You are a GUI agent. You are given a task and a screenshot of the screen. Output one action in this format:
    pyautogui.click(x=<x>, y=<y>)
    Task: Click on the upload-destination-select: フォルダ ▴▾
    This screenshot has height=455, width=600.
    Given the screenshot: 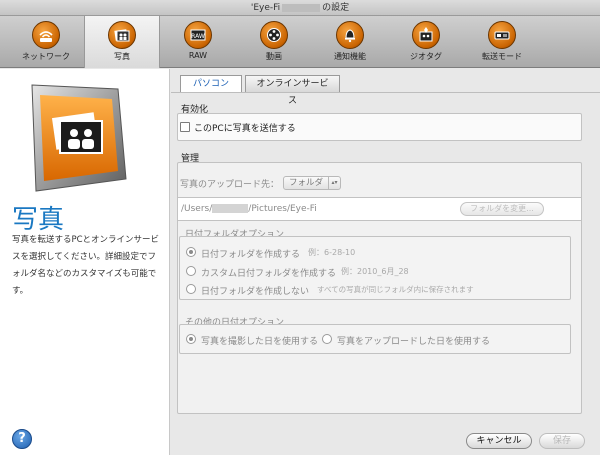 What is the action you would take?
    pyautogui.click(x=312, y=183)
    